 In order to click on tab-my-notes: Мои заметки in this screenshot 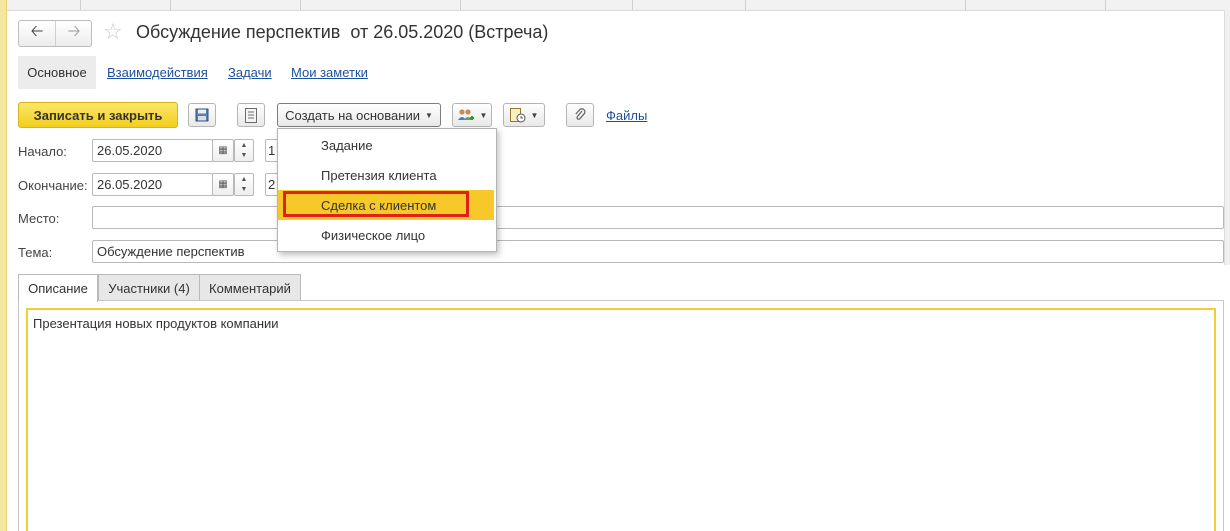, I will do `click(329, 72)`.